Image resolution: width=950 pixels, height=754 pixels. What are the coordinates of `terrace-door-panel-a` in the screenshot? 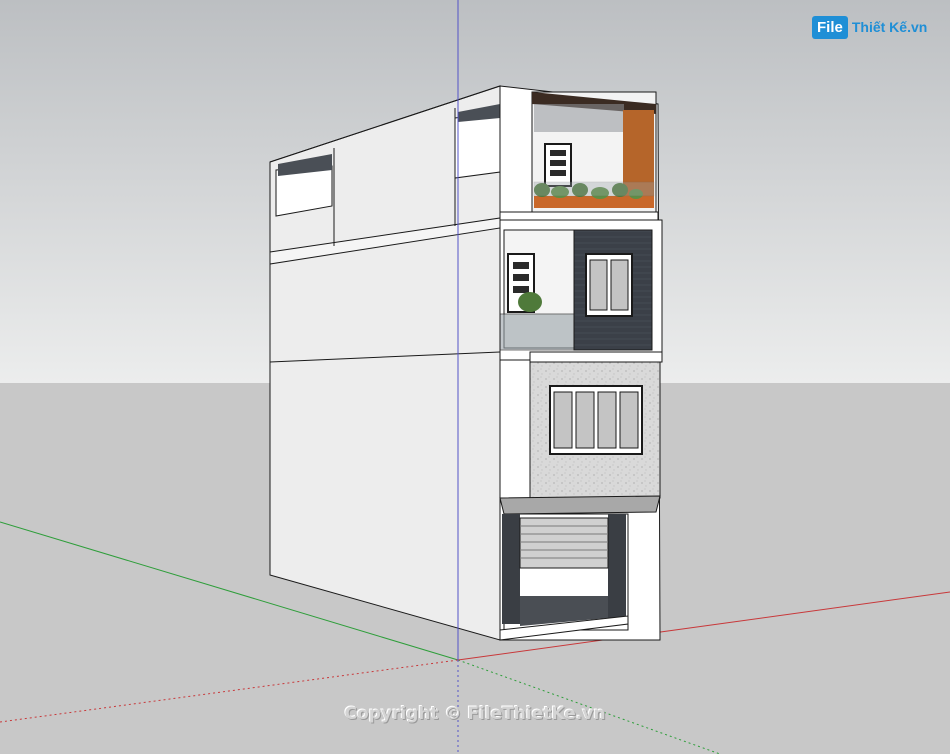 It's located at (558, 153).